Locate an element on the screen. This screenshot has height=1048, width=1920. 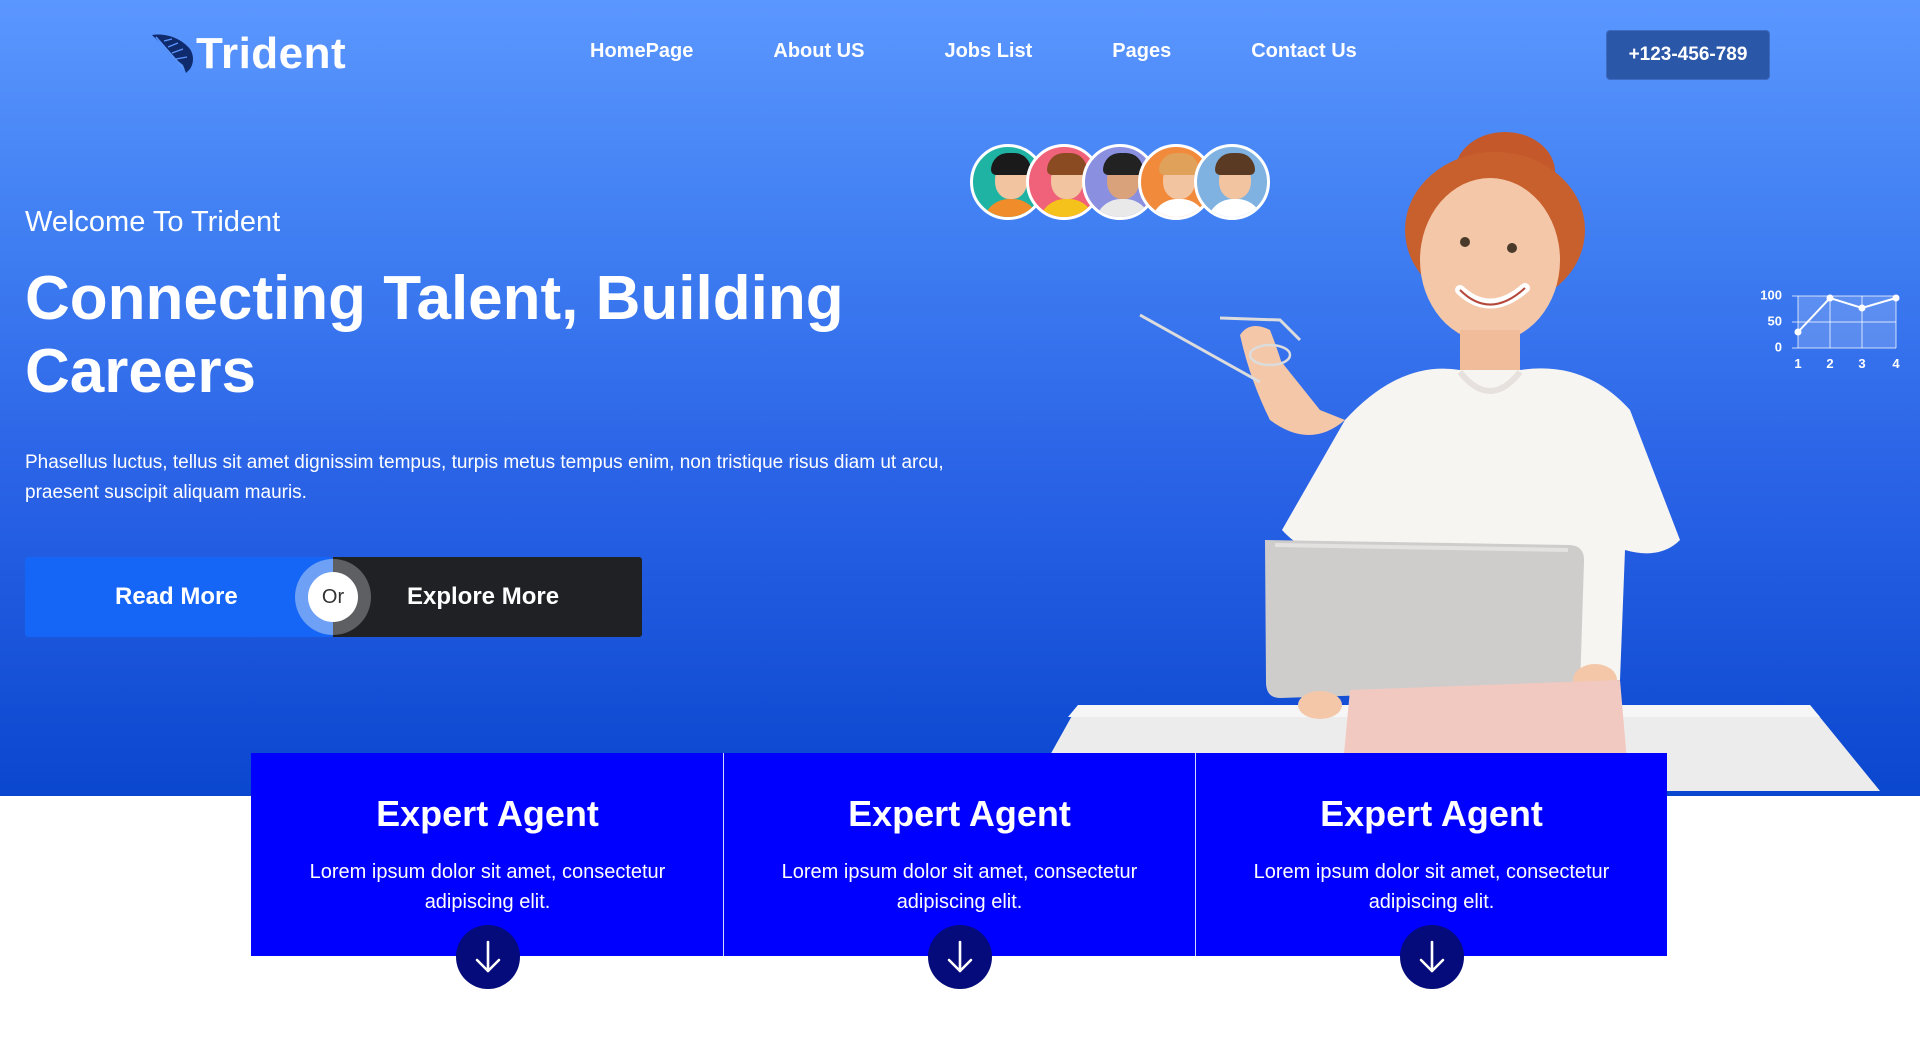
nav-jobs: Jobs List is located at coordinates (988, 51).